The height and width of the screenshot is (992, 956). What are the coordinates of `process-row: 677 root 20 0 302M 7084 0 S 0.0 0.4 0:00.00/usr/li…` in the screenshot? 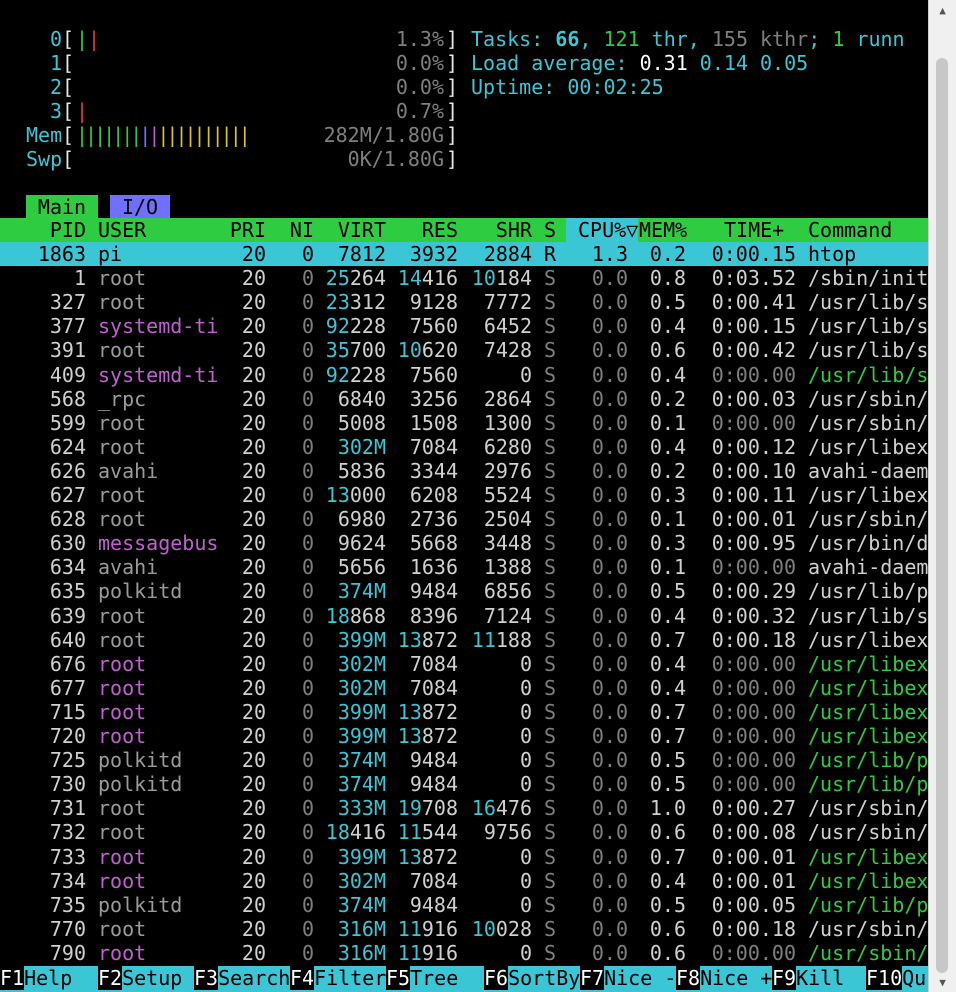 It's located at (464, 688).